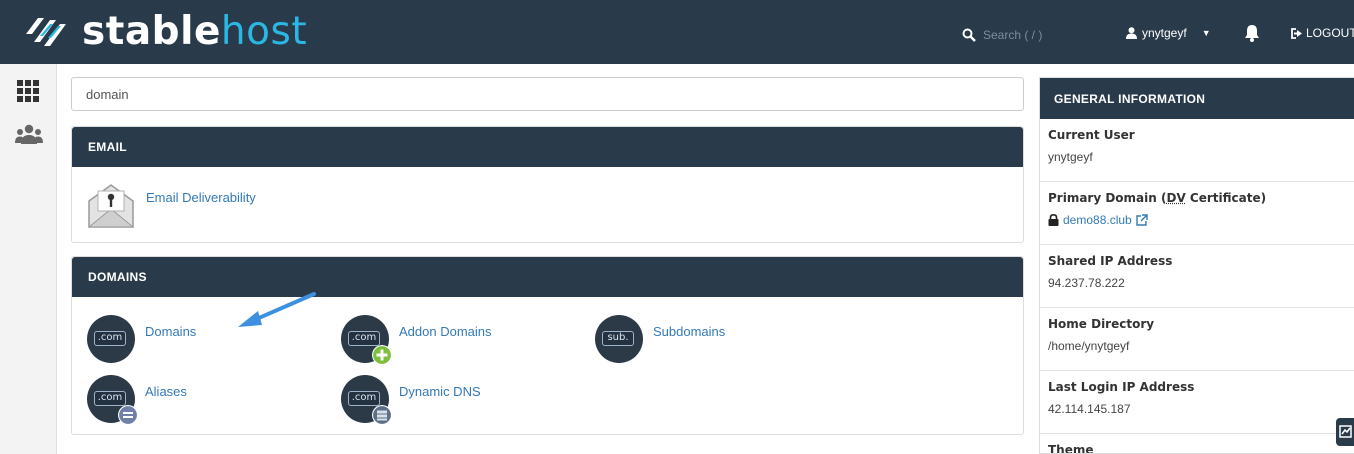 This screenshot has width=1354, height=454. Describe the element at coordinates (1206, 33) in the screenshot. I see `caret-down-icon: ▼` at that location.